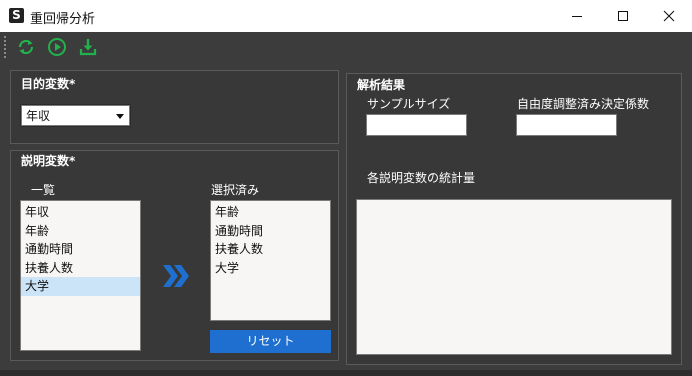  I want to click on minimize-icon, so click(577, 16).